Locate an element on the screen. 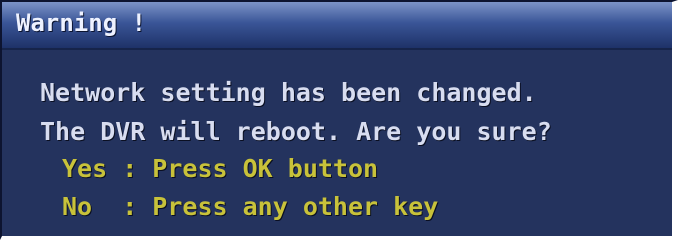 This screenshot has height=240, width=678. message-line-1: Network setting has been changed. is located at coordinates (288, 92).